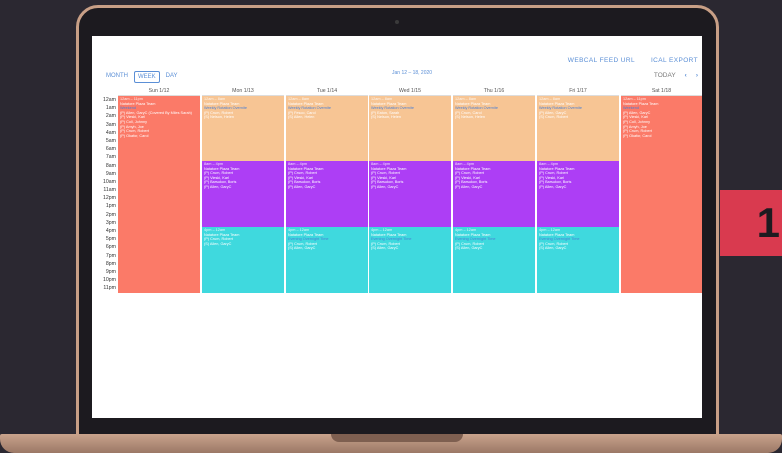  I want to click on day-header-fri: Fri 1/17, so click(578, 91).